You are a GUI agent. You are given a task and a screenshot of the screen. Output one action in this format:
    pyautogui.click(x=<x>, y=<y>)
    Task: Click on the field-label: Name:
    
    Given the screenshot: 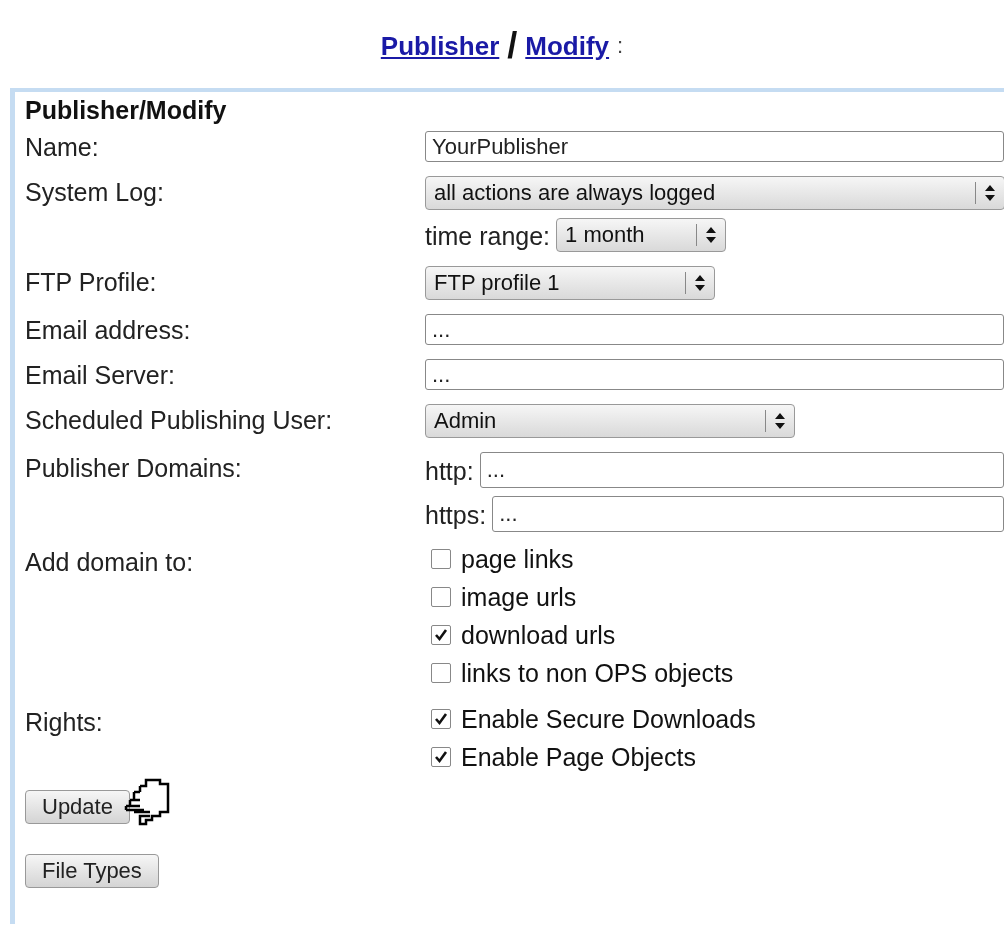 What is the action you would take?
    pyautogui.click(x=62, y=147)
    